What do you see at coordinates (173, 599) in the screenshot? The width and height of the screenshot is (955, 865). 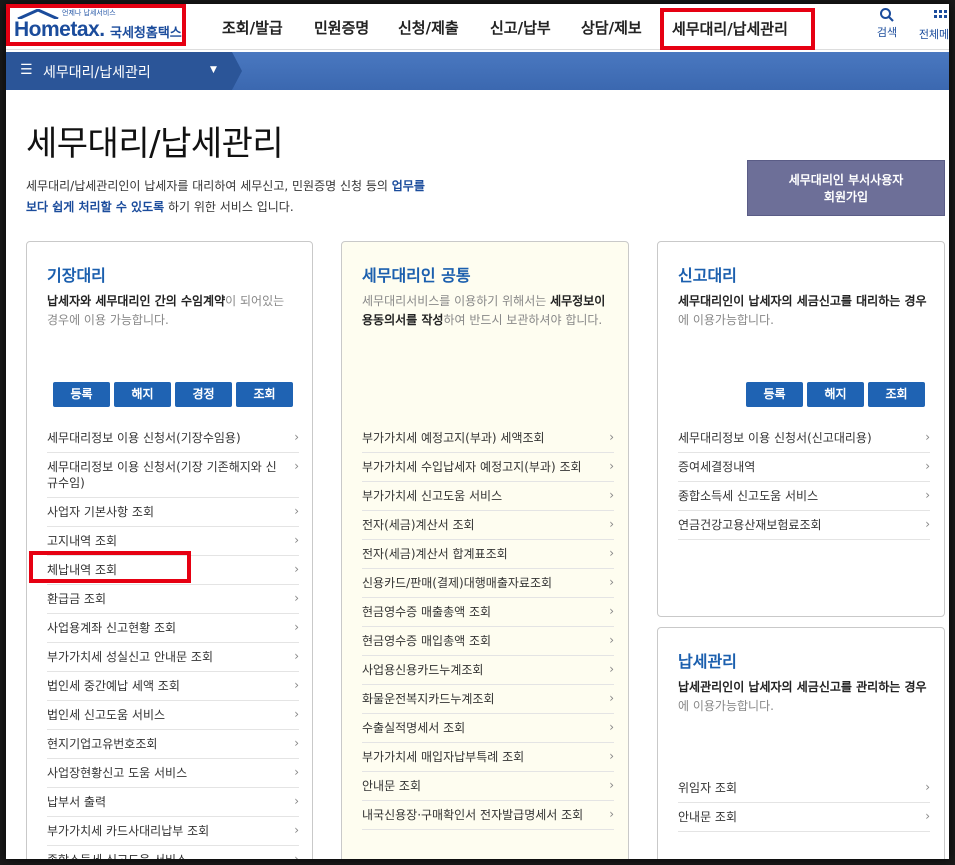 I see `list-item: 환급금 조회 ›` at bounding box center [173, 599].